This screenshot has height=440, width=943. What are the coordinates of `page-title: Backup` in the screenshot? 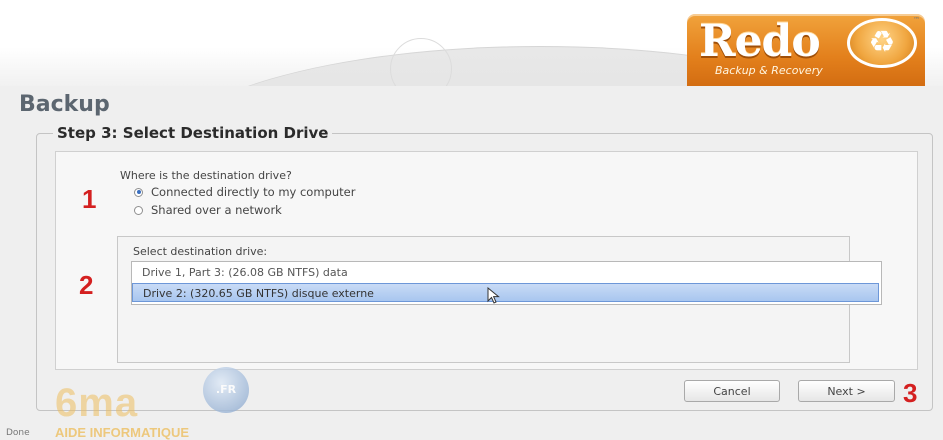 It's located at (64, 104).